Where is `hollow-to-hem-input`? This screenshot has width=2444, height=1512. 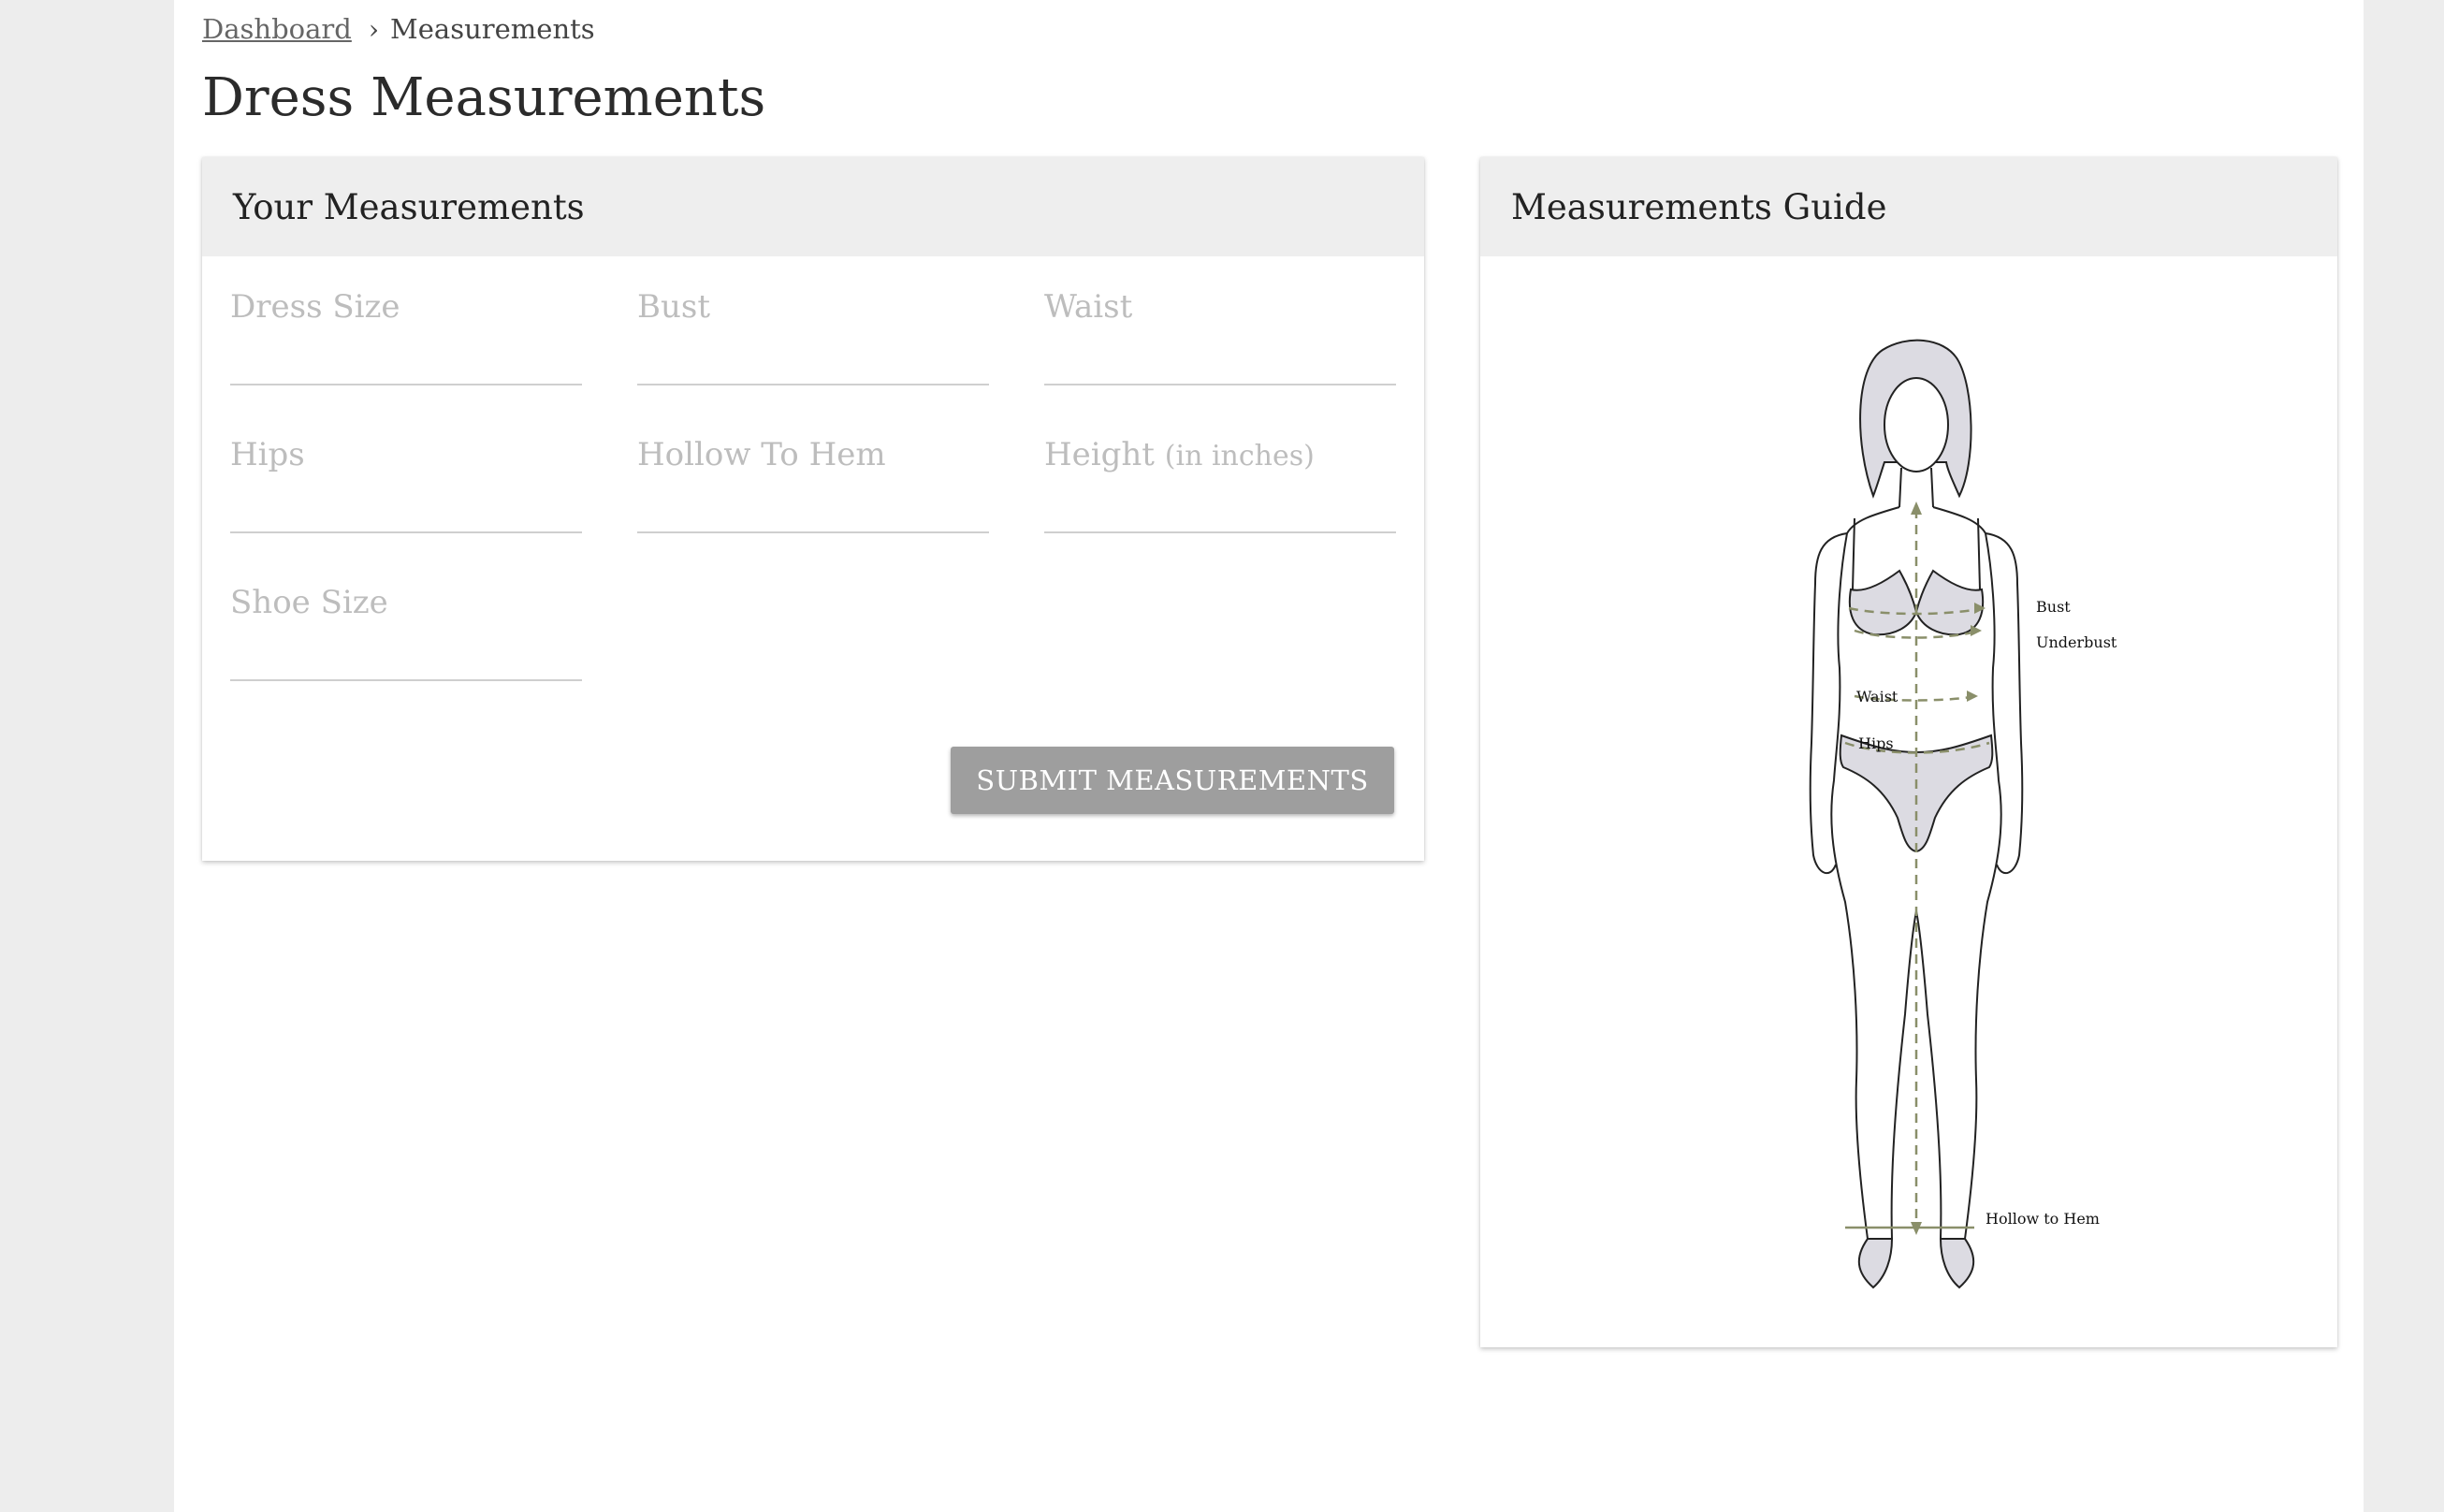
hollow-to-hem-input is located at coordinates (813, 511).